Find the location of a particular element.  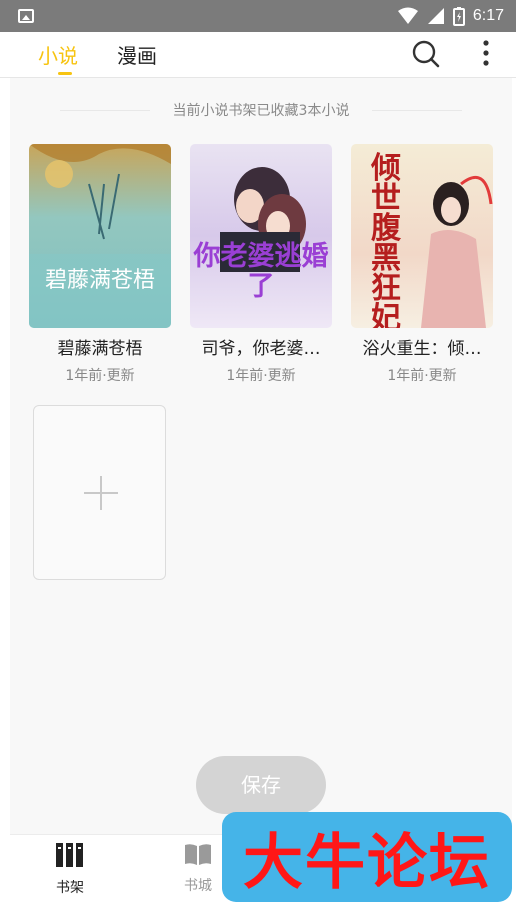

book-item: 碧藤满苍梧 碧藤满苍梧 1年前·更新 is located at coordinates (100, 264).